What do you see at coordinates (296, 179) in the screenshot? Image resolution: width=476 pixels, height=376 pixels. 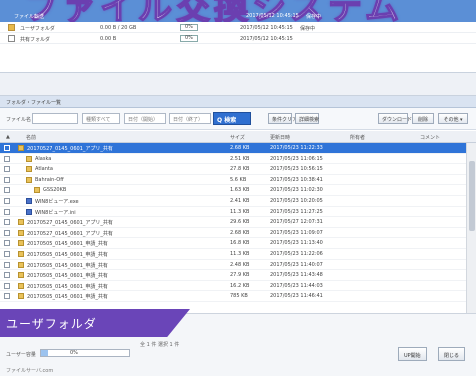 I see `file-date: 2017/05/23 10:38:41` at bounding box center [296, 179].